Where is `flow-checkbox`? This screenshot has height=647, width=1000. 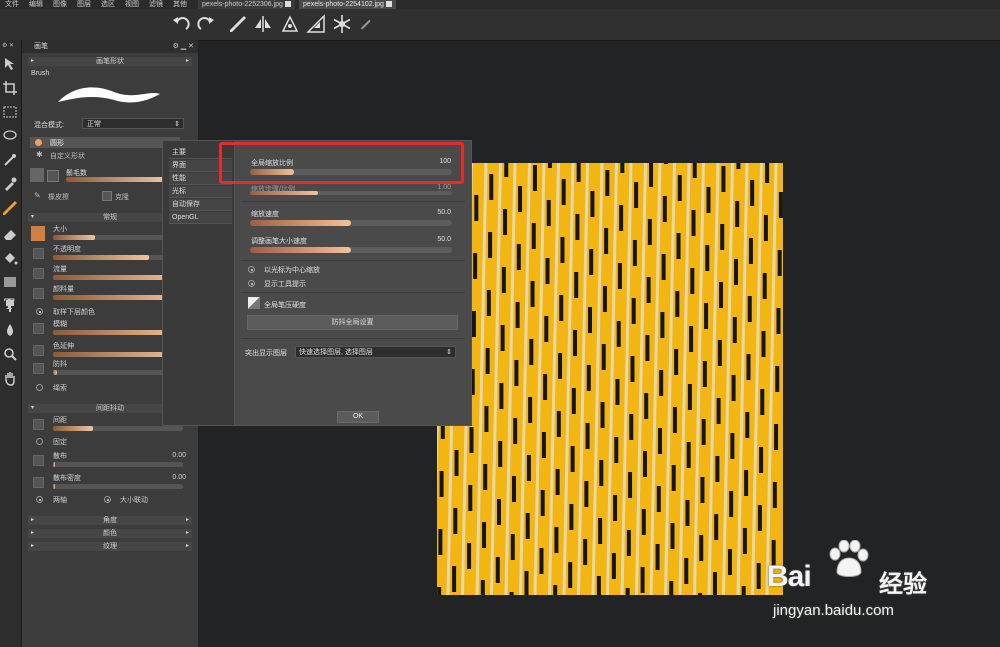 flow-checkbox is located at coordinates (38, 273).